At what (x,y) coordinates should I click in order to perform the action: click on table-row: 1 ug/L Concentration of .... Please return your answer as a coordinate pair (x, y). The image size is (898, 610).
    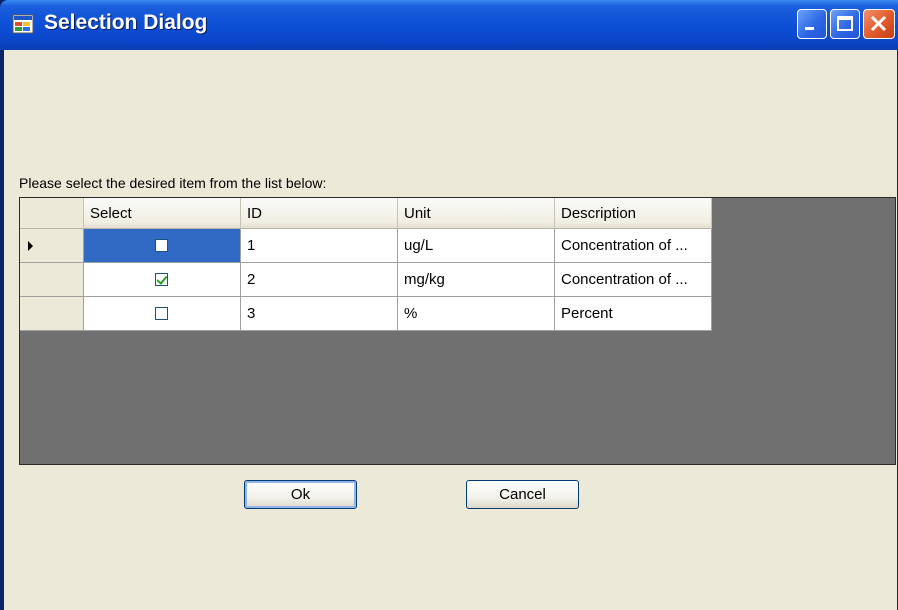
    Looking at the image, I should click on (366, 246).